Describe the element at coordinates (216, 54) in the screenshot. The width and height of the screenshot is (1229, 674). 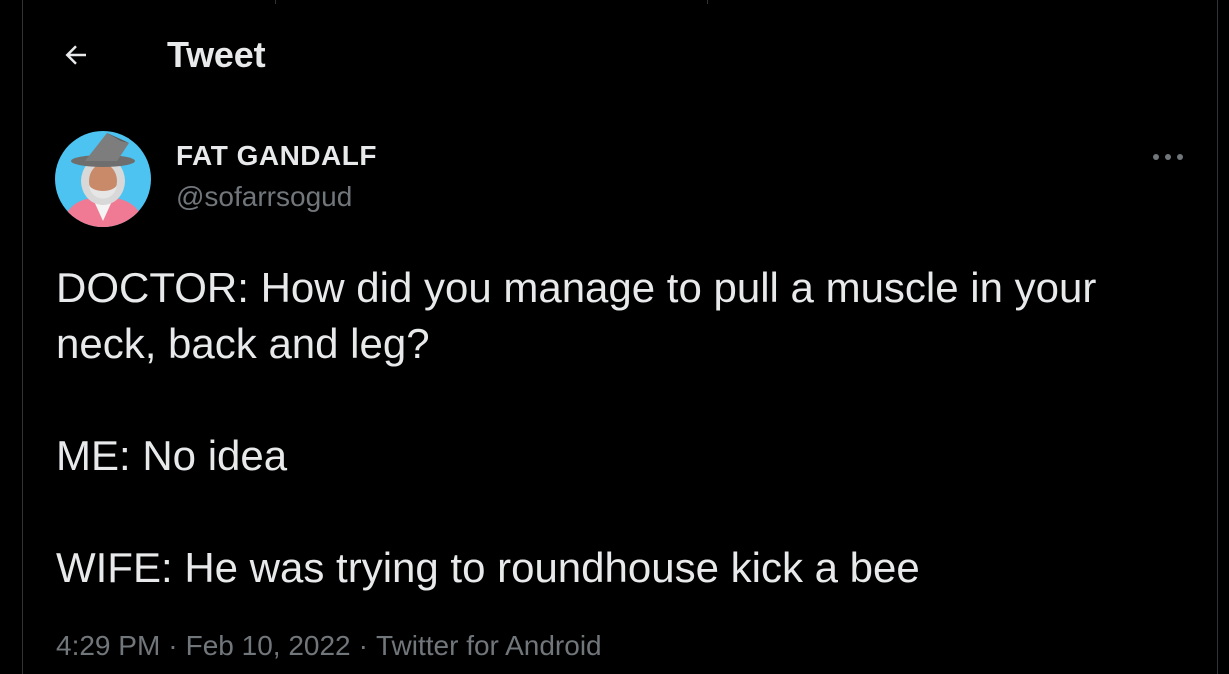
I see `page-title: Tweet` at that location.